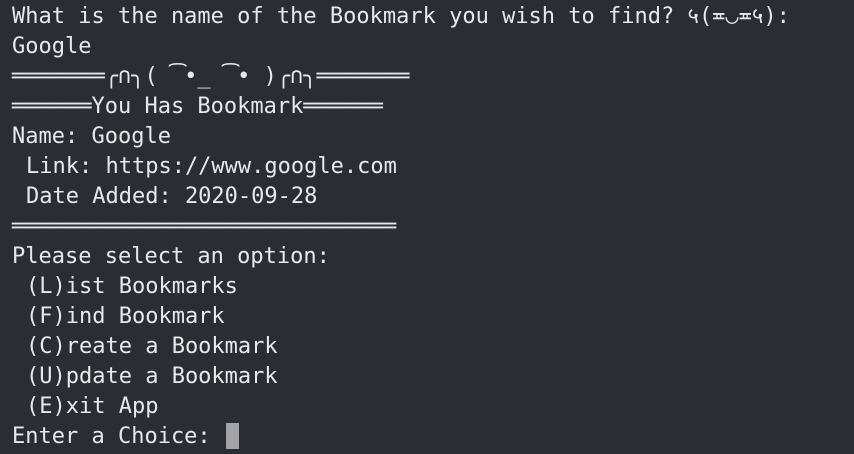 This screenshot has width=854, height=454. Describe the element at coordinates (52, 46) in the screenshot. I see `bookmark-name-input-echo: Google` at that location.